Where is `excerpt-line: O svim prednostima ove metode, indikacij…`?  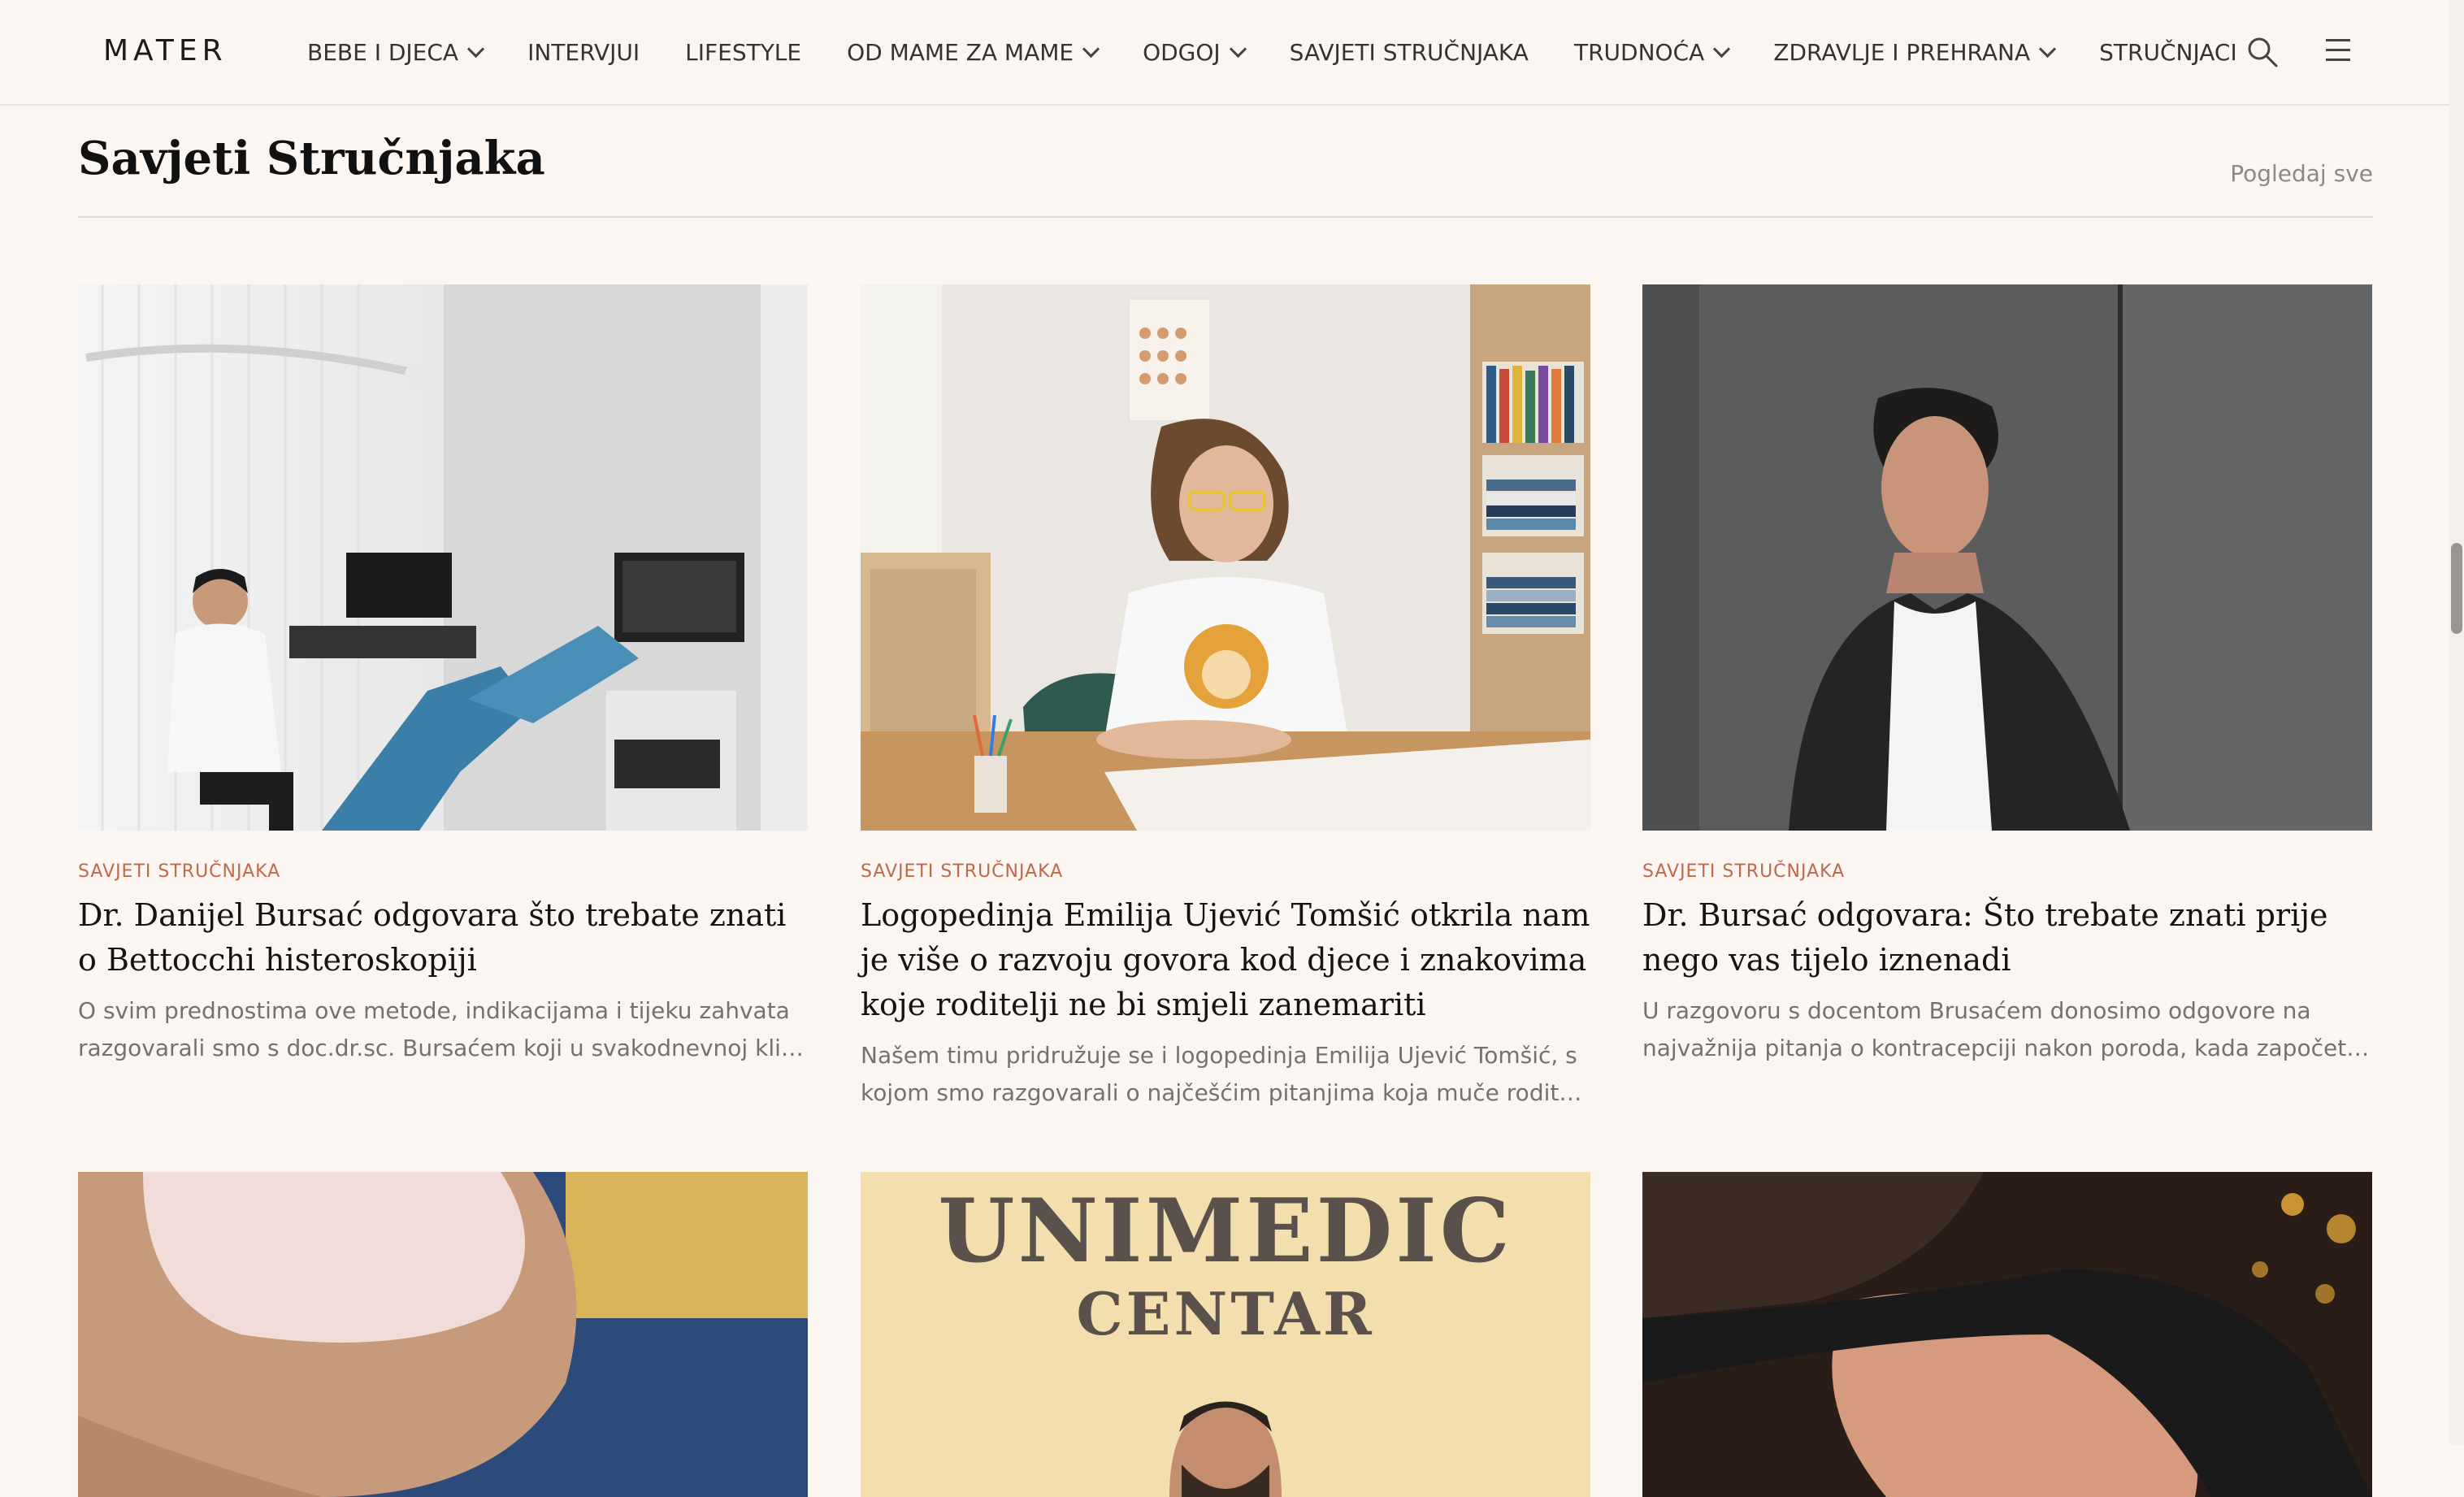
excerpt-line: O svim prednostima ove metode, indikacij… is located at coordinates (434, 1010).